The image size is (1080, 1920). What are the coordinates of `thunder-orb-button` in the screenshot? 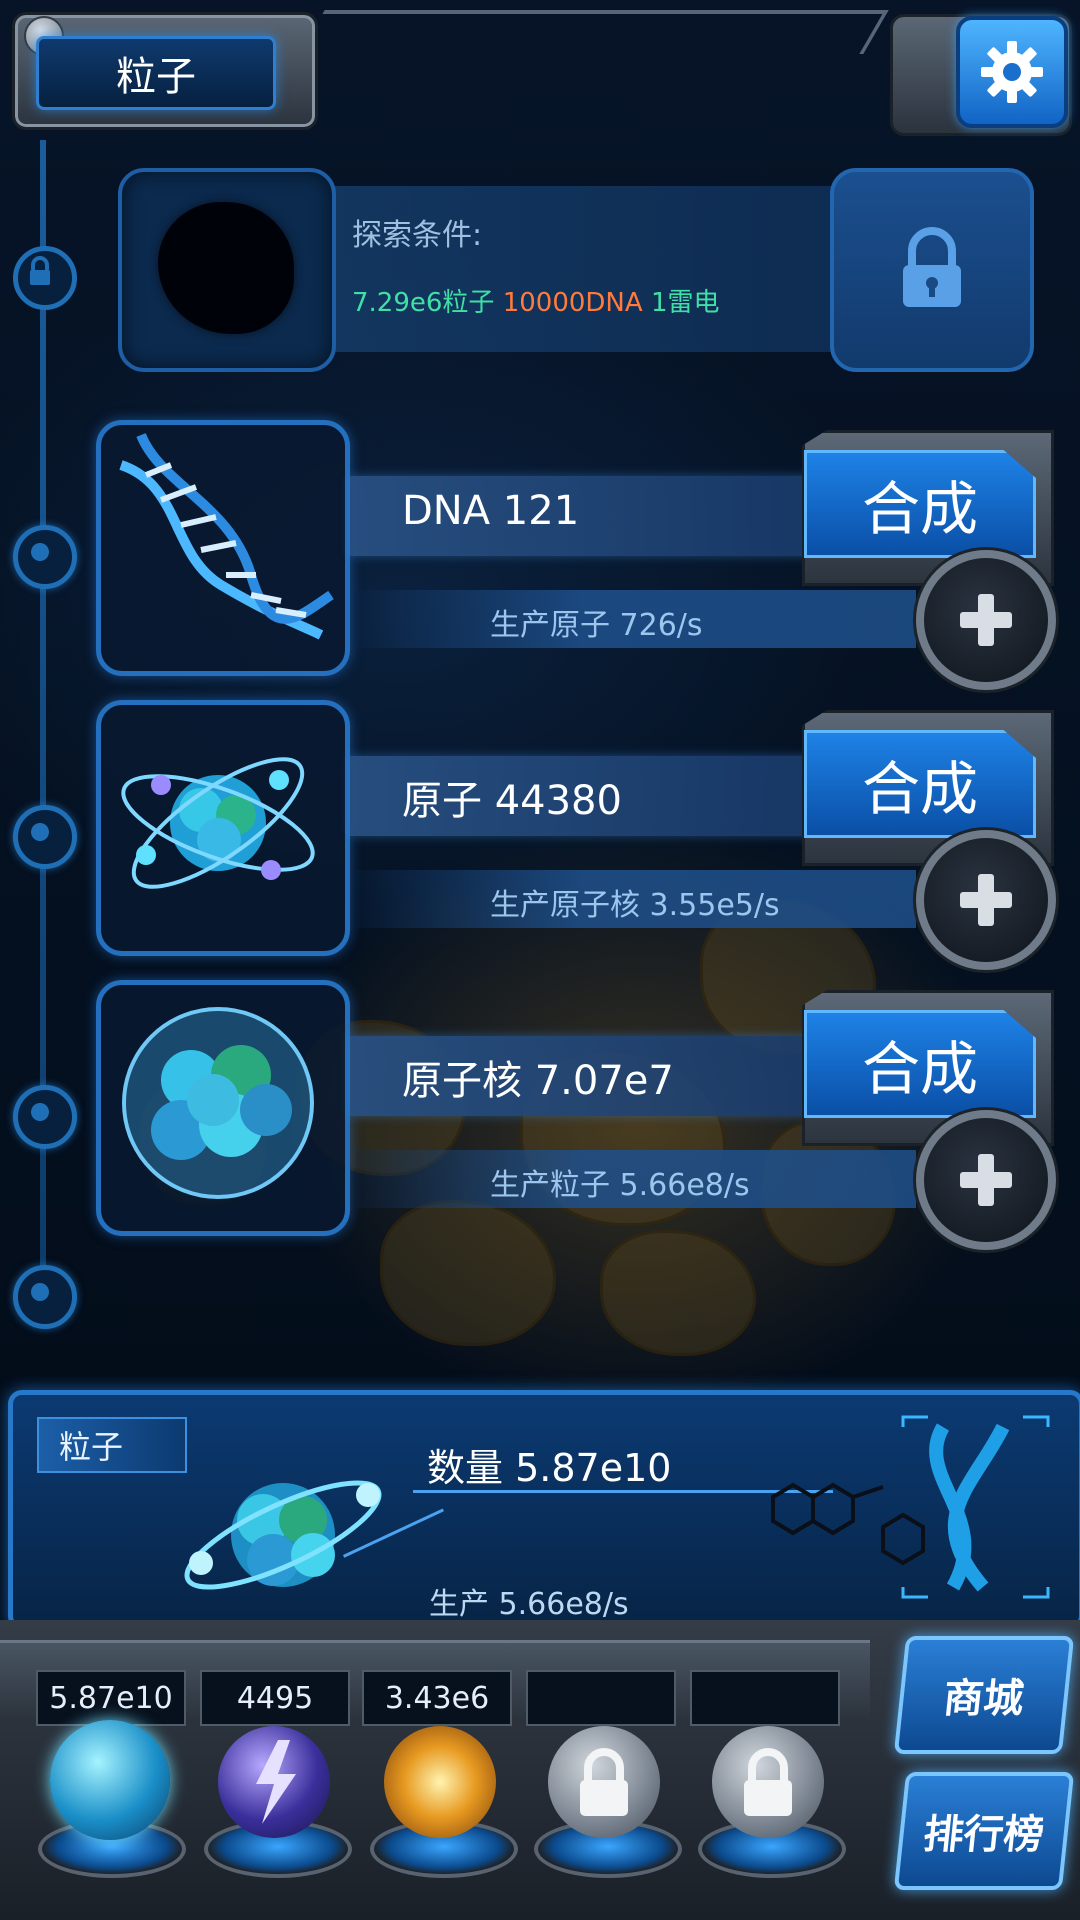 It's located at (274, 1782).